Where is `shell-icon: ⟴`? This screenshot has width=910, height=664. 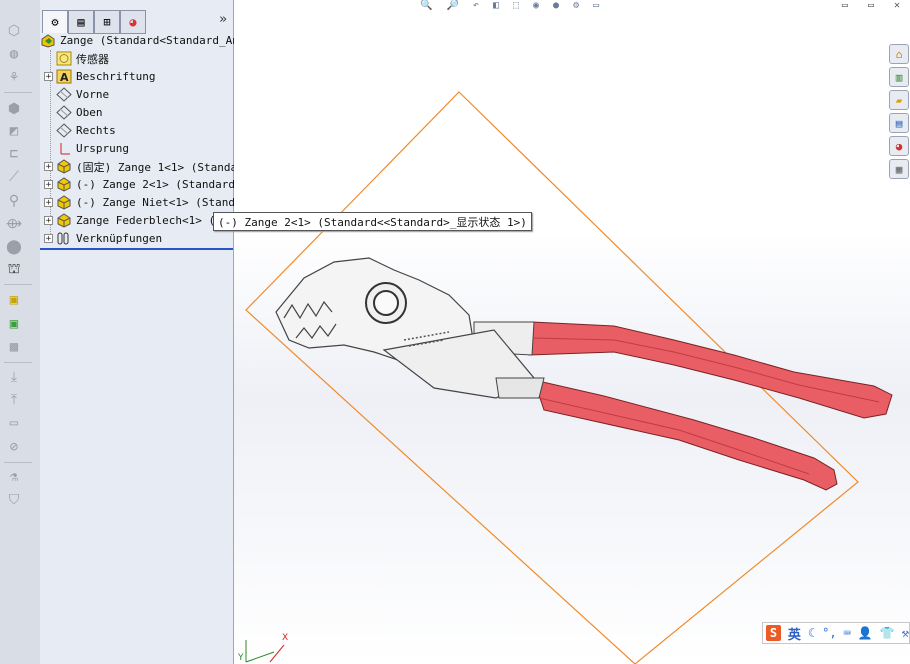
shell-icon: ⟴ is located at coordinates (14, 224).